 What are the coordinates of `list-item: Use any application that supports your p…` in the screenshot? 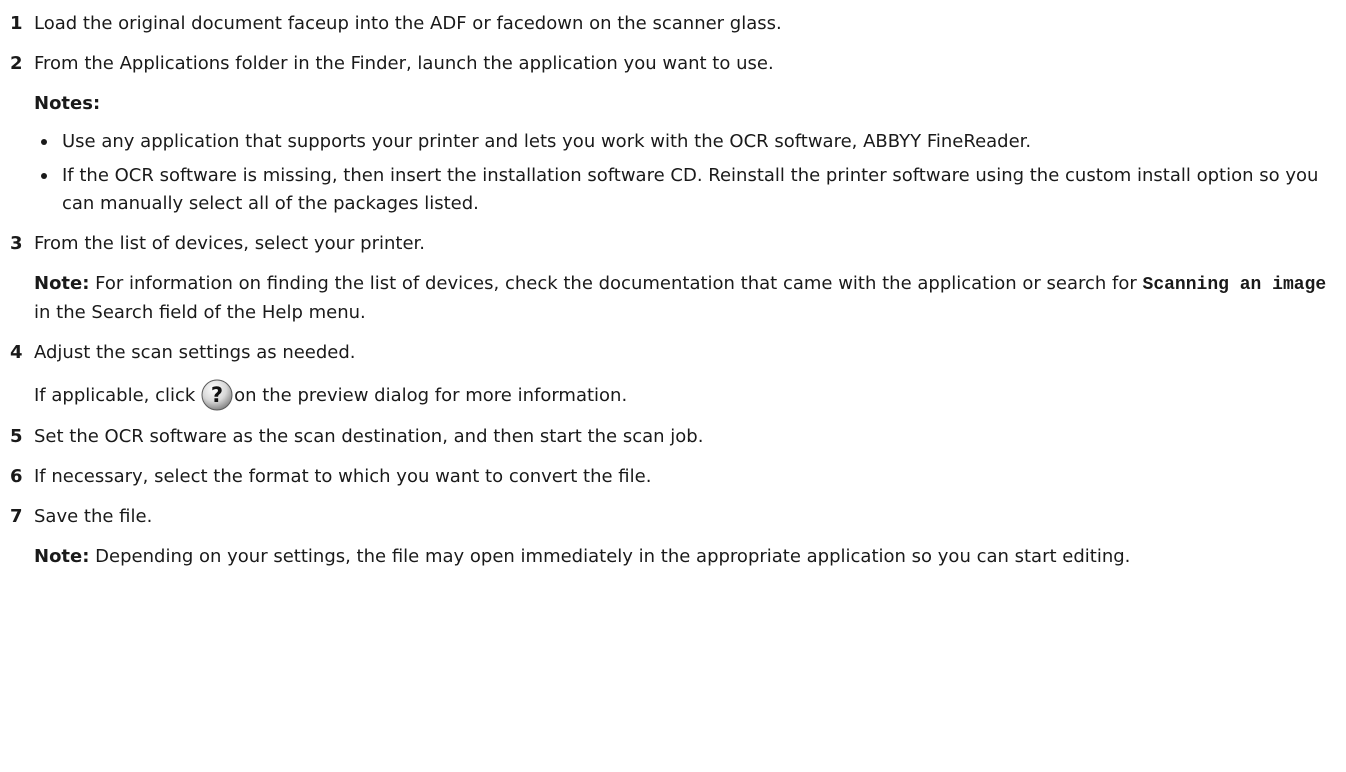 It's located at (687, 142).